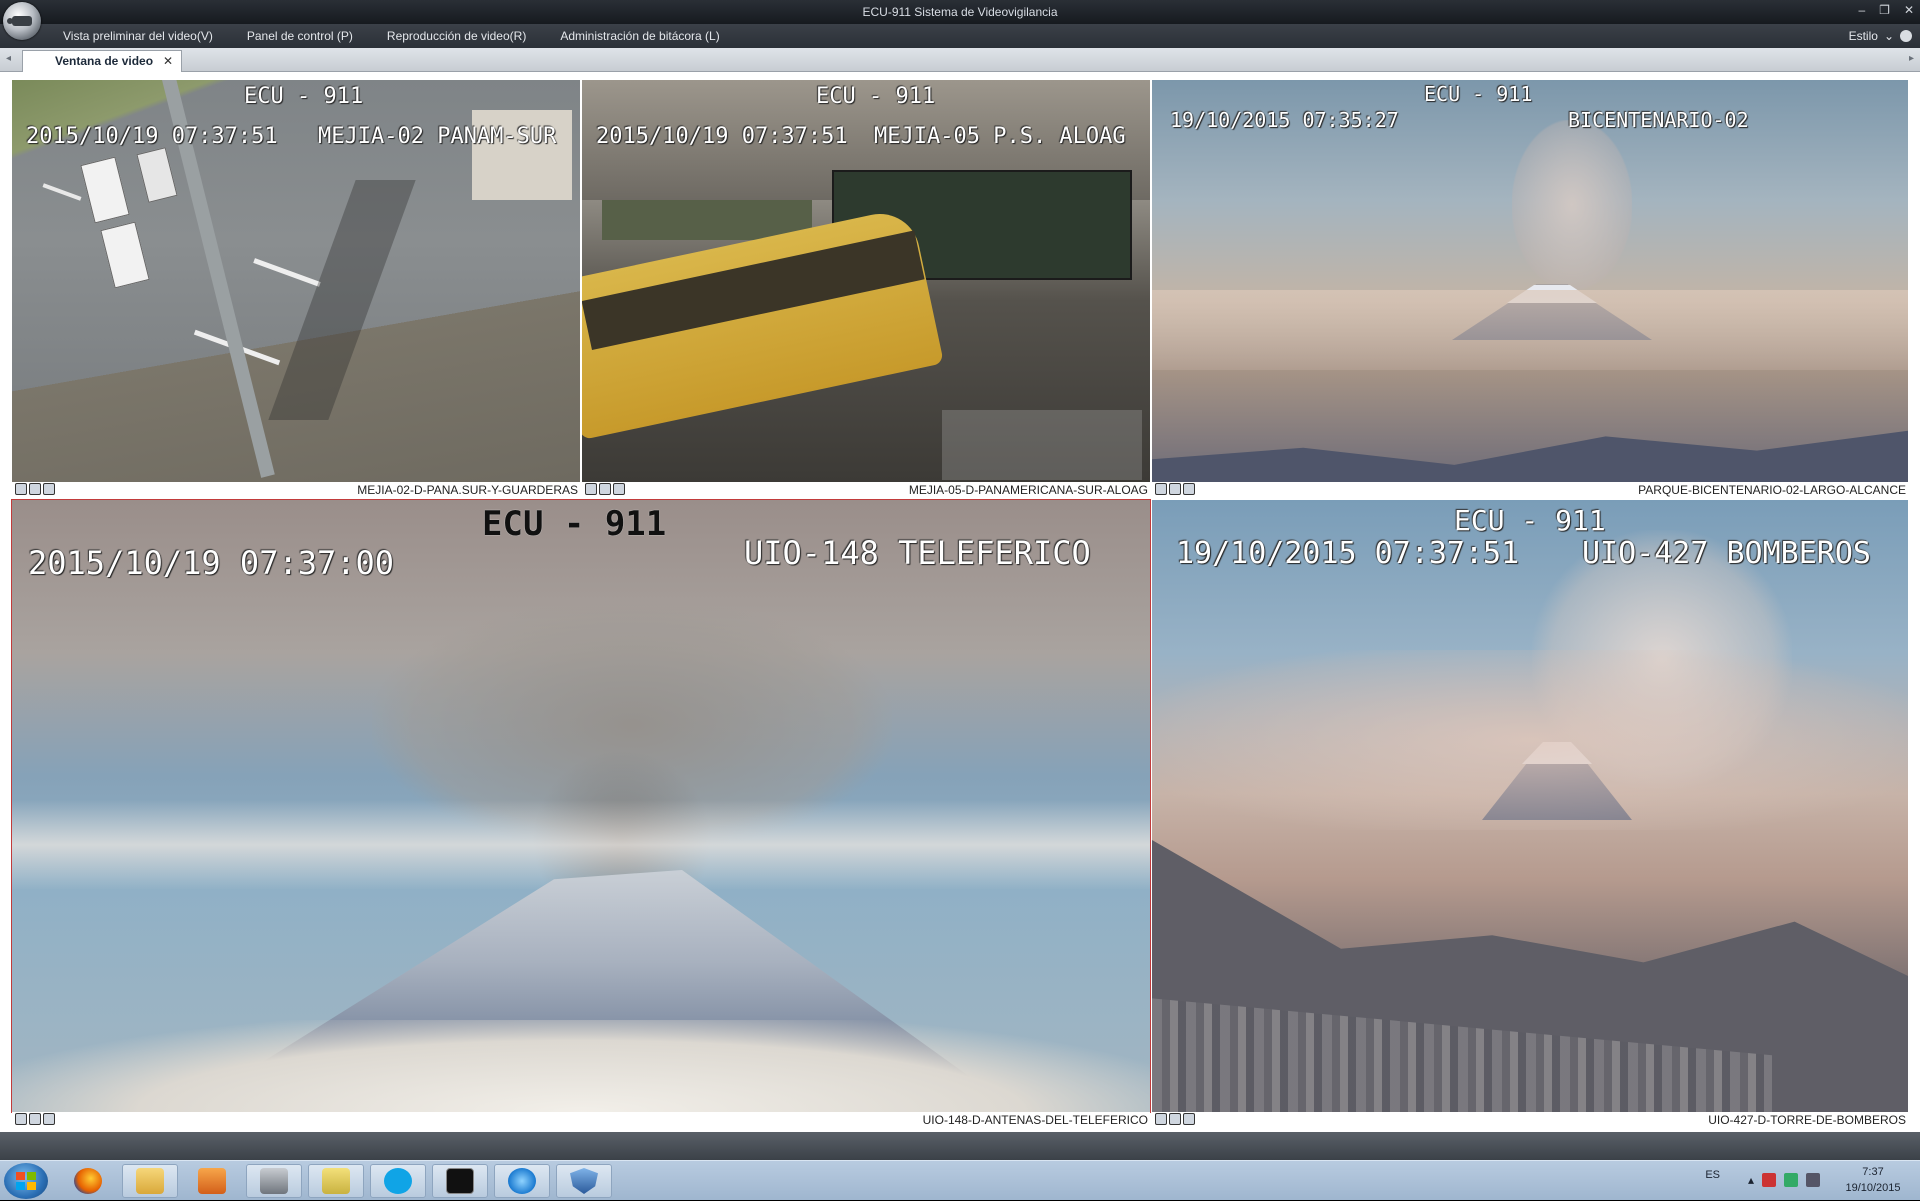 The image size is (1920, 1201). I want to click on firefox-icon, so click(88, 1181).